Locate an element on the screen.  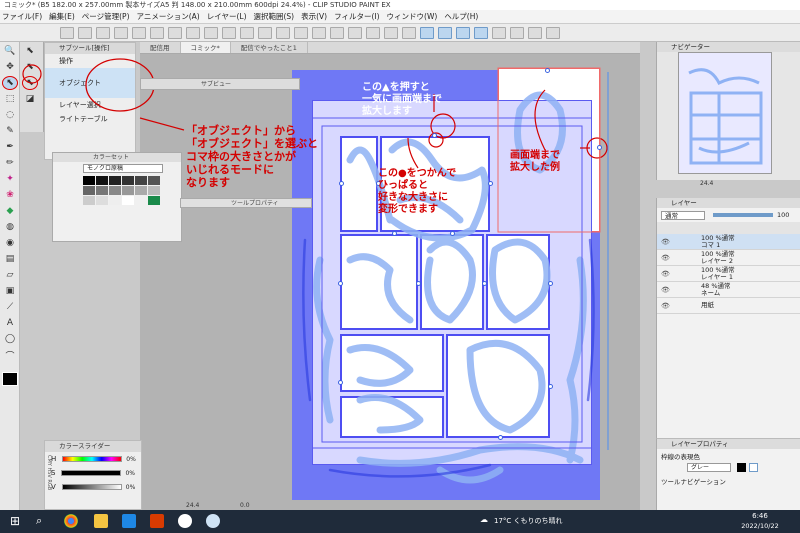
clock-date: 2022/10/22 is located at coordinates (760, 526).